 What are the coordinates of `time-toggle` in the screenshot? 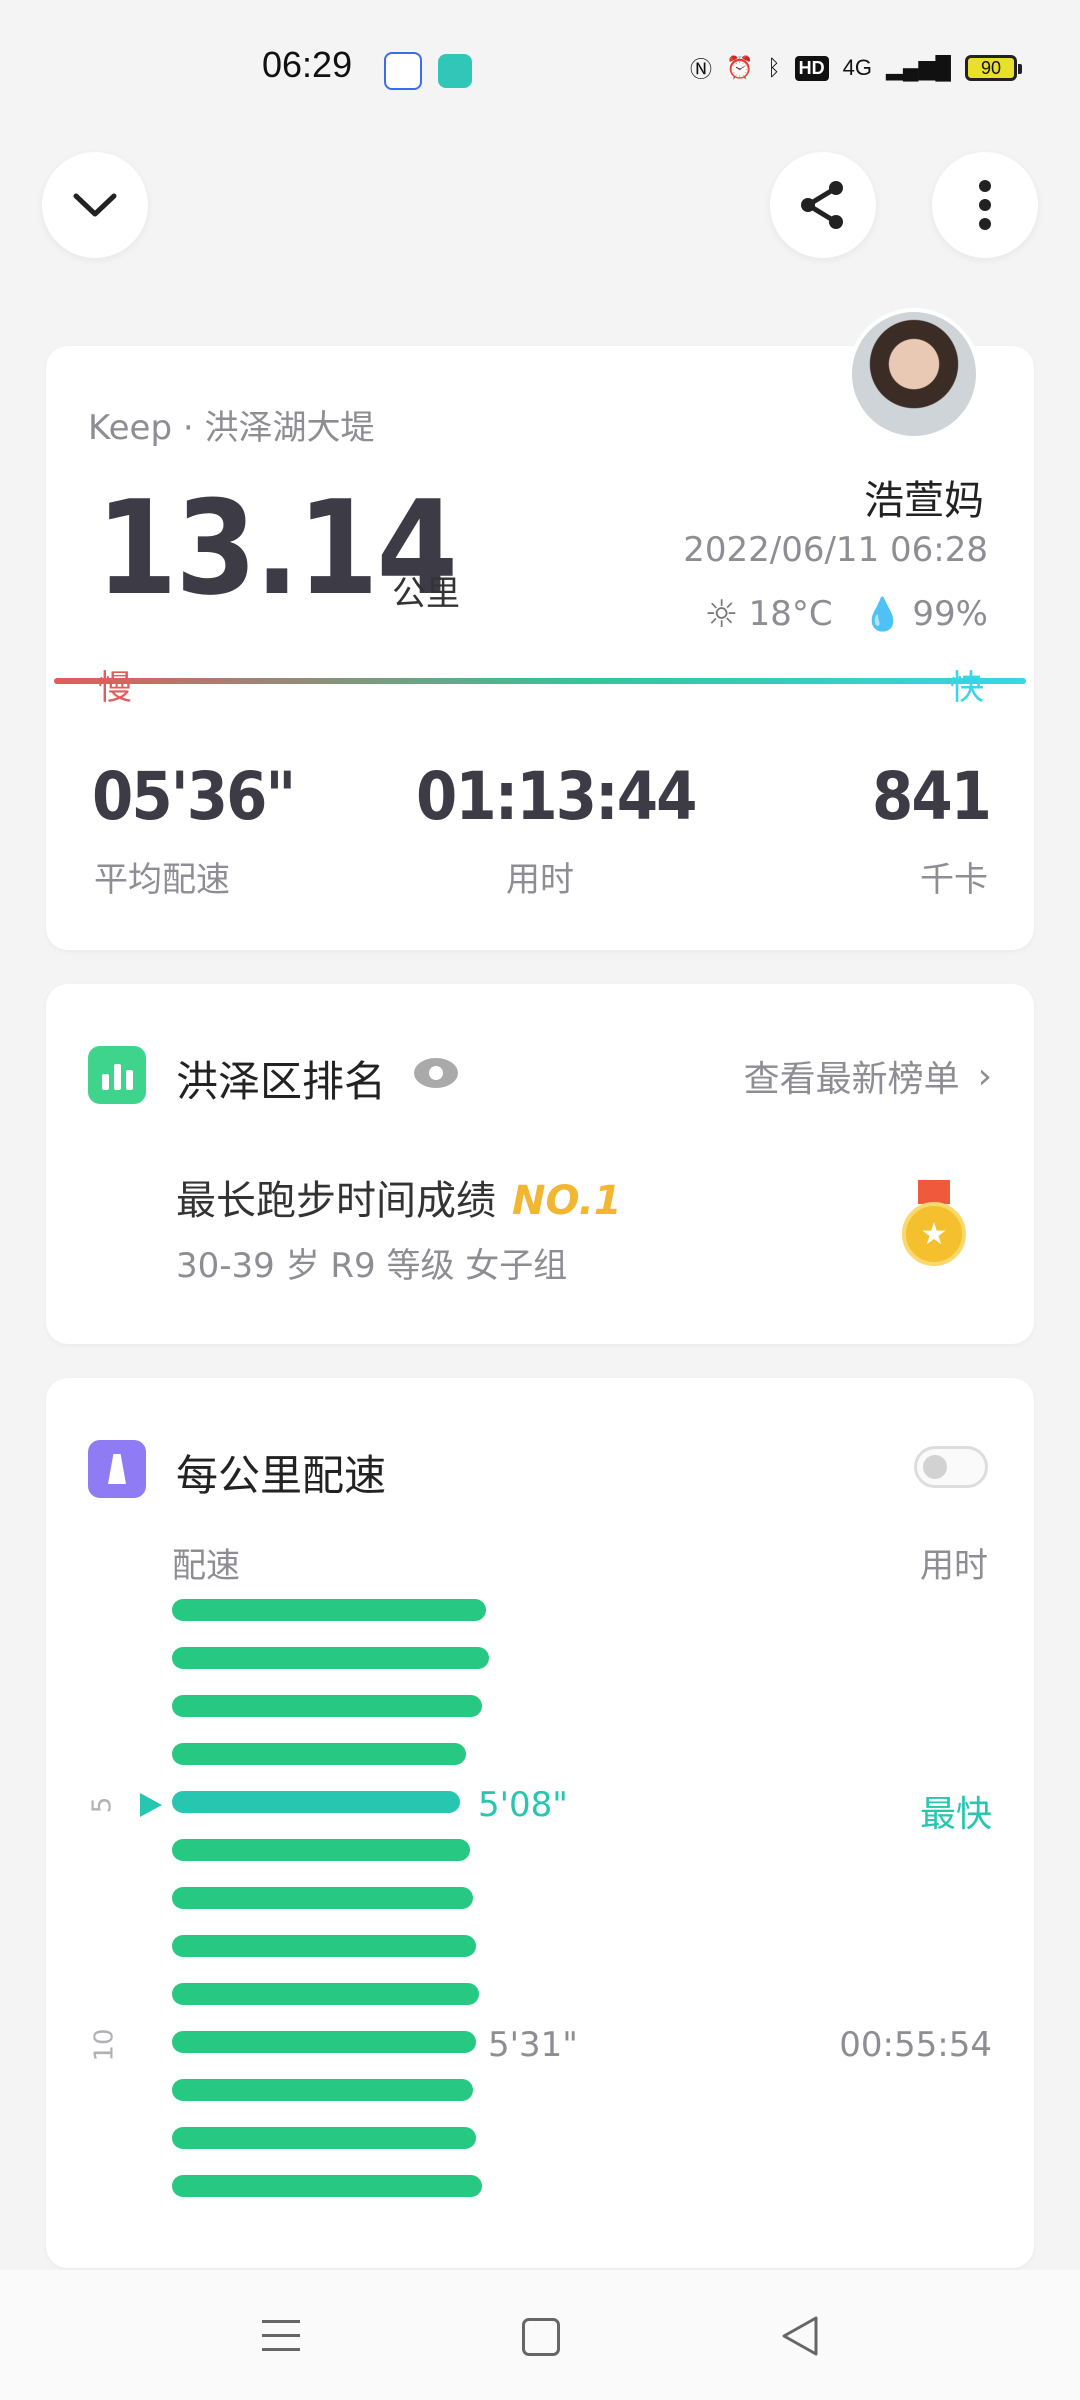 It's located at (951, 1467).